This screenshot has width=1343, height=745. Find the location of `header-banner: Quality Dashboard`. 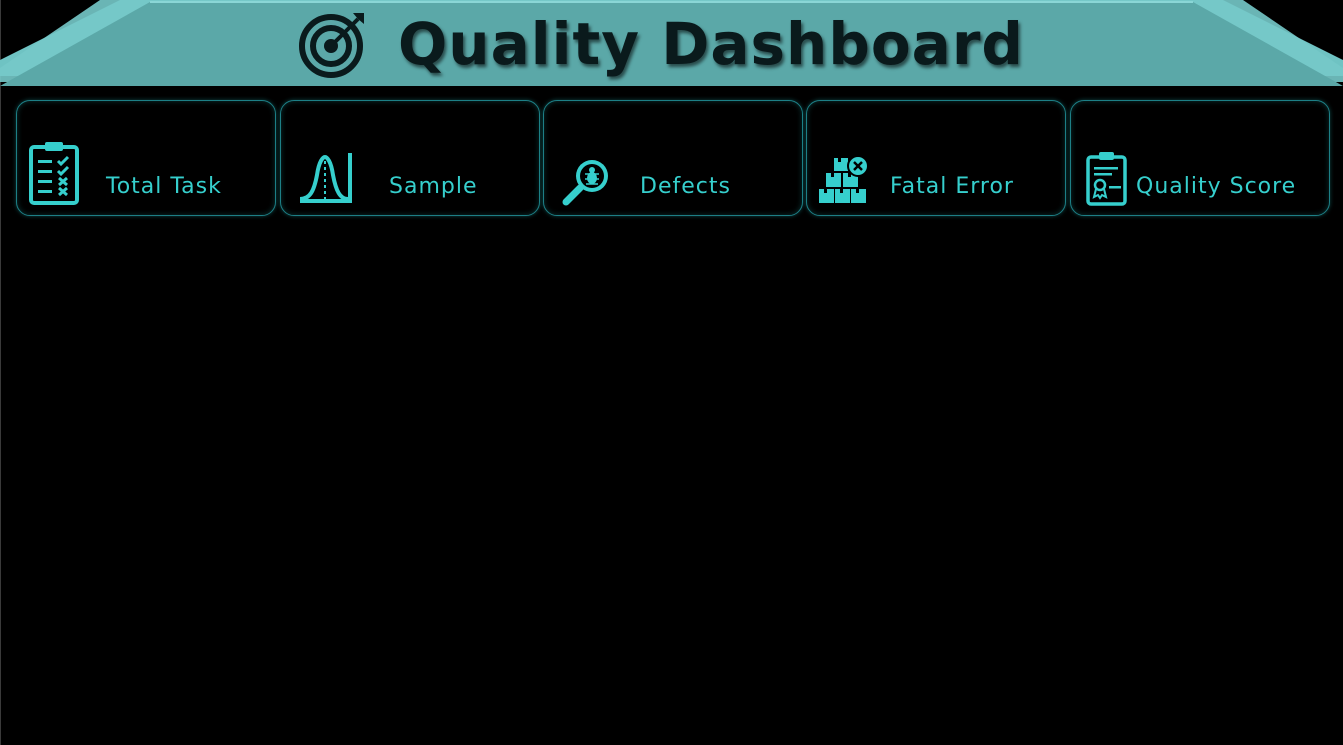

header-banner: Quality Dashboard is located at coordinates (671, 46).